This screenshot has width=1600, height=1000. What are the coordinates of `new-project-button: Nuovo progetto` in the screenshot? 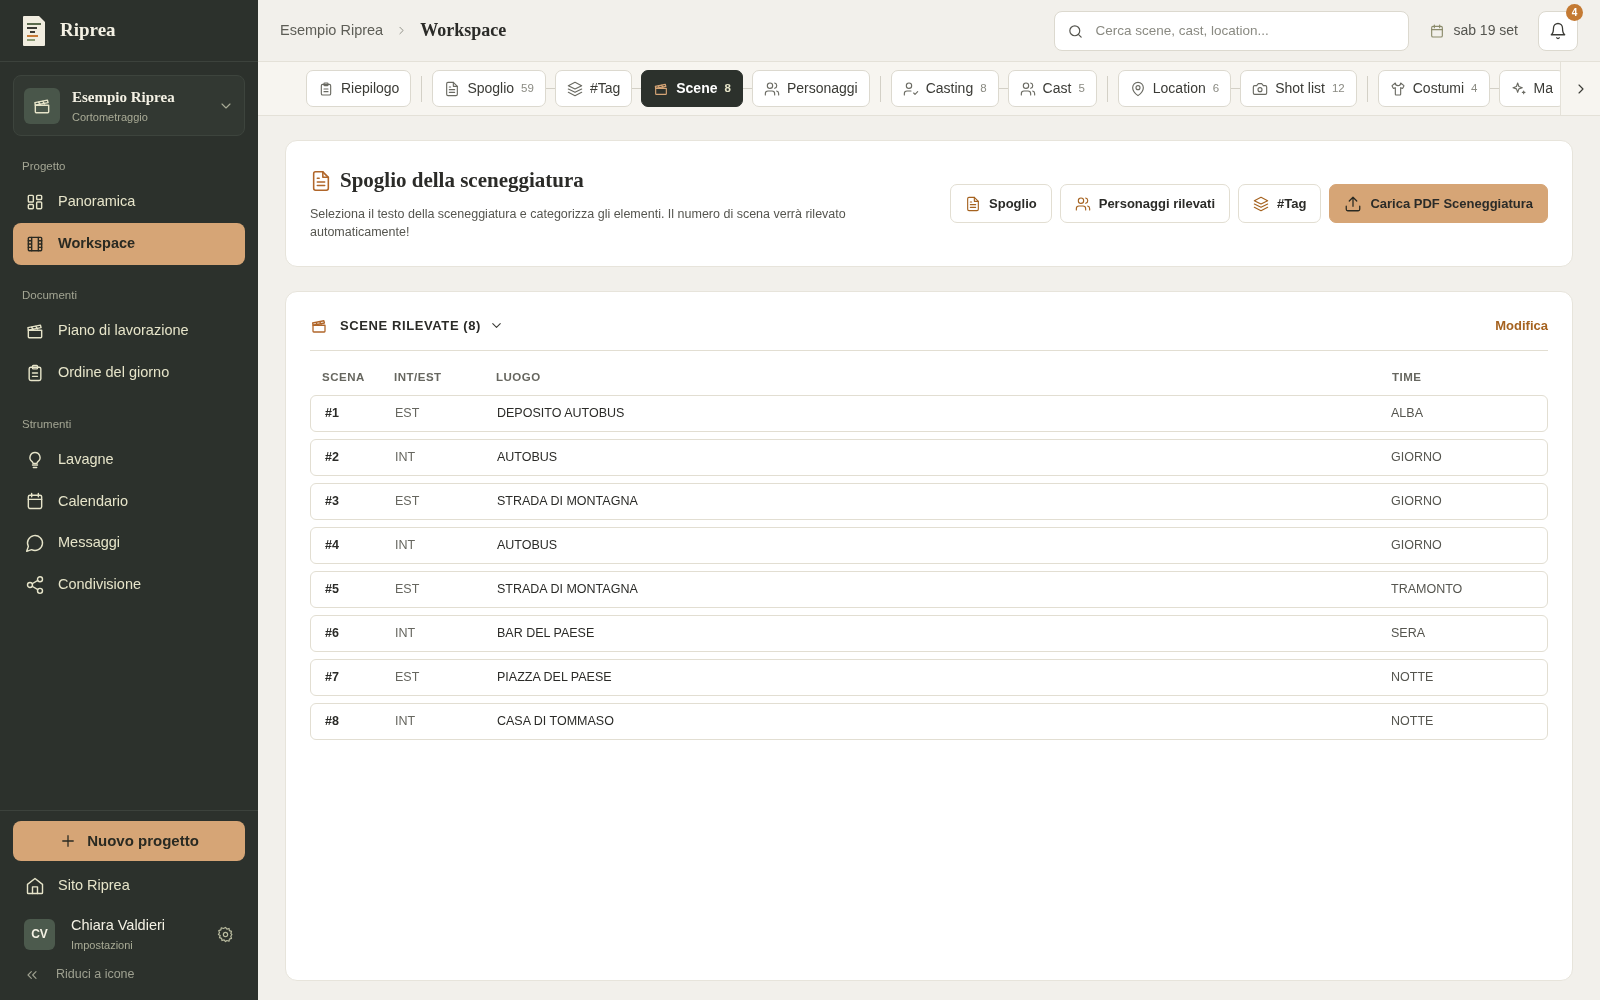 It's located at (129, 841).